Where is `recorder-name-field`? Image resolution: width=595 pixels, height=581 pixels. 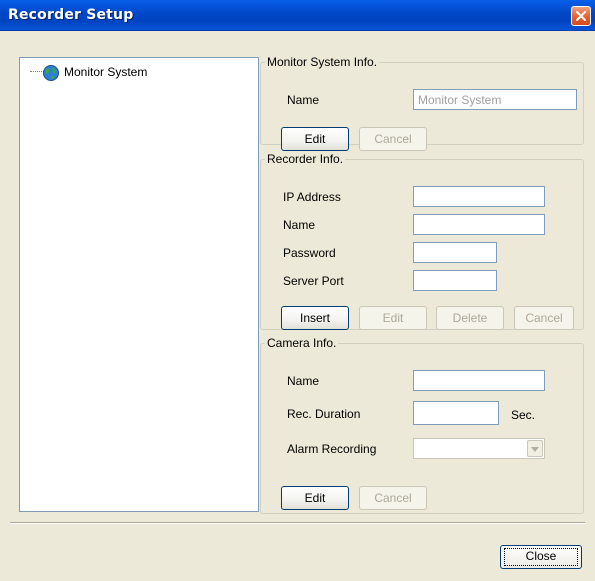
recorder-name-field is located at coordinates (479, 224).